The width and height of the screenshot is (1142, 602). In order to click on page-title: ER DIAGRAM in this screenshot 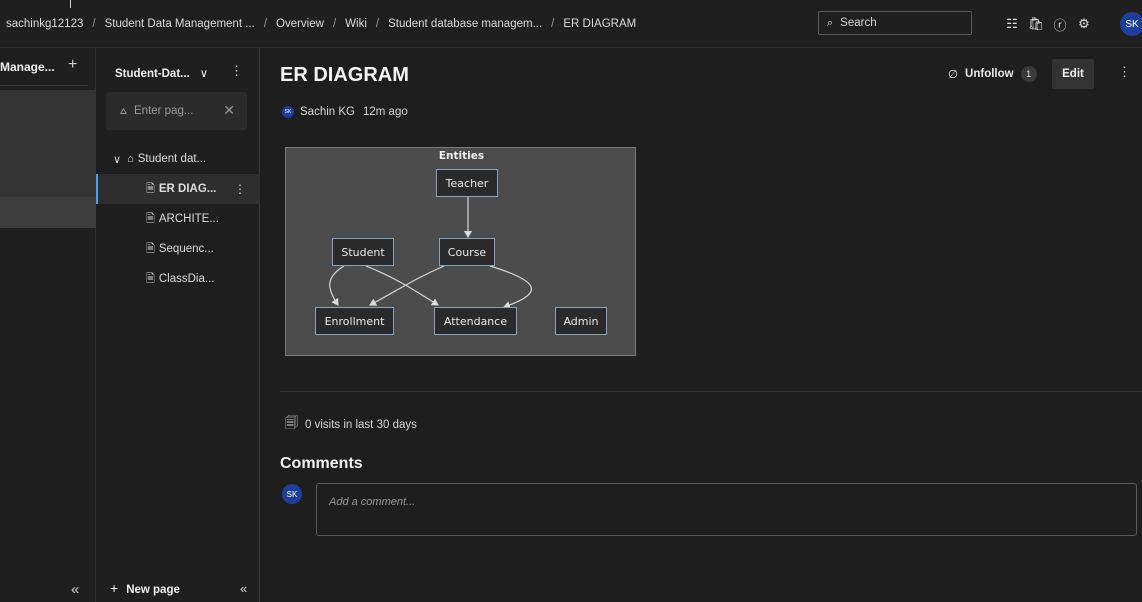, I will do `click(344, 75)`.